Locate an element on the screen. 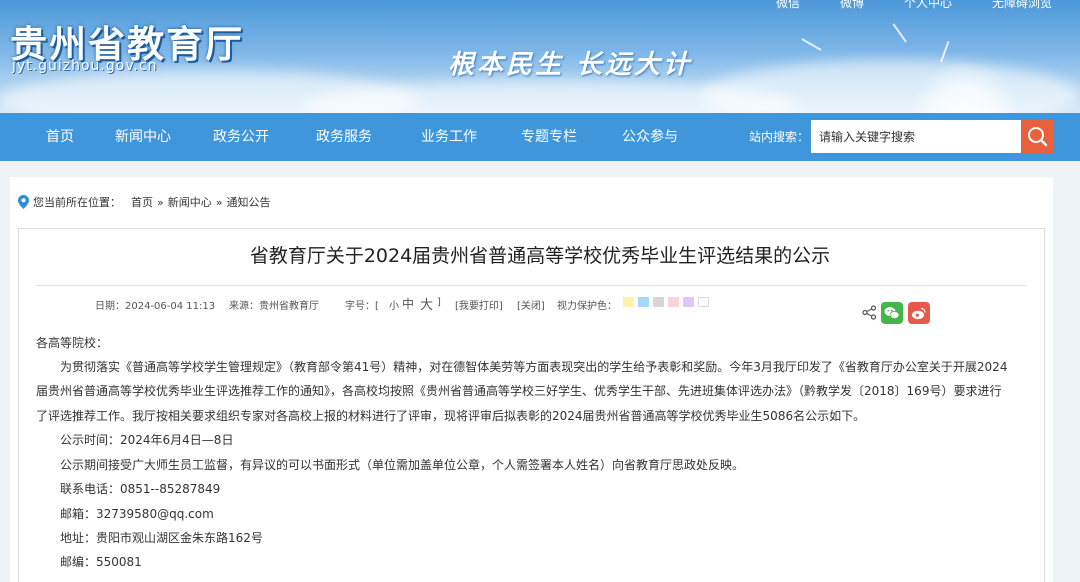 This screenshot has height=582, width=1080. nav-item-home: 首页 is located at coordinates (60, 137).